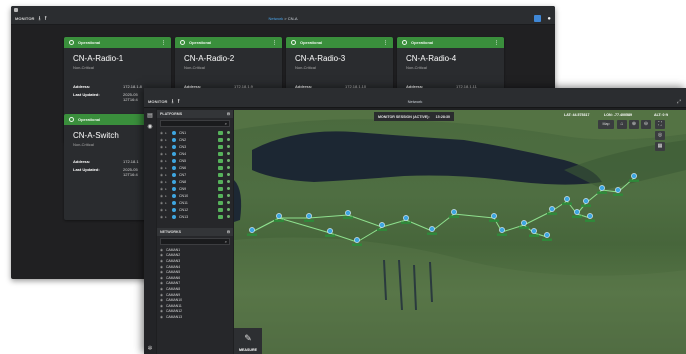 The width and height of the screenshot is (686, 354). Describe the element at coordinates (679, 102) in the screenshot. I see `expand-icon: ⤢` at that location.